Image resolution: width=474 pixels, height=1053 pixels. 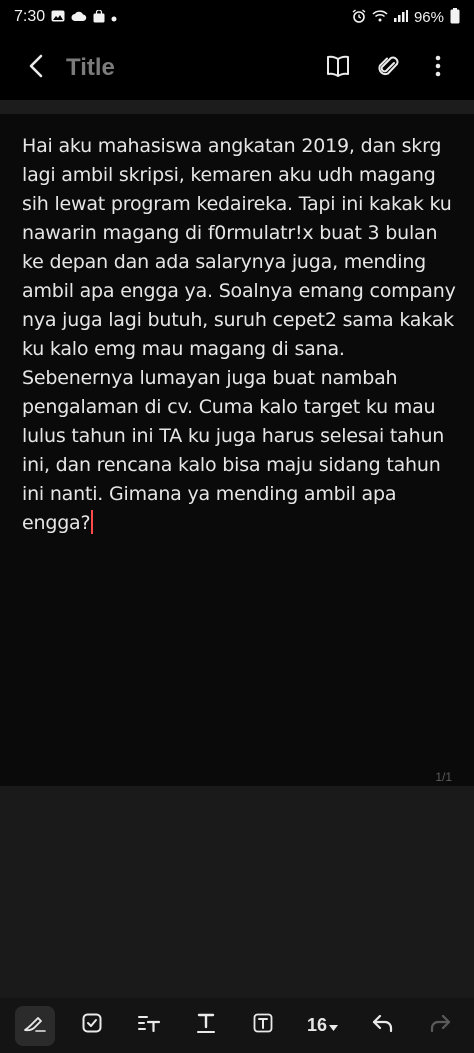 I want to click on checkbox-icon, so click(x=92, y=1025).